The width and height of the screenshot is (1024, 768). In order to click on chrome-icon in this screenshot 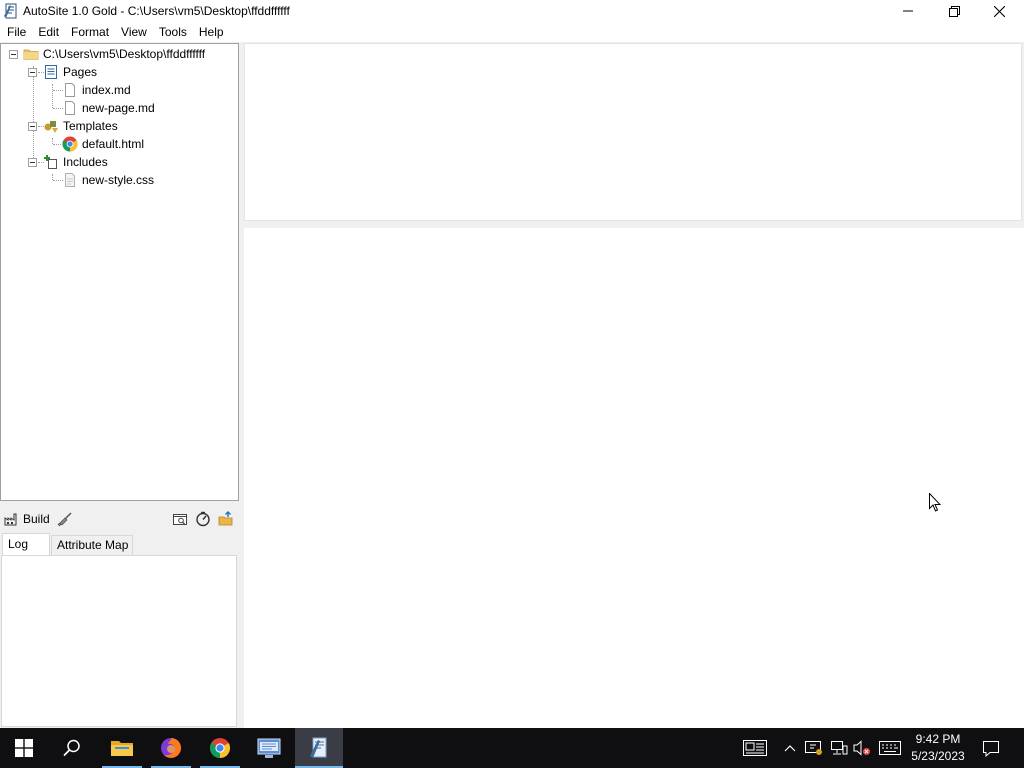, I will do `click(220, 748)`.